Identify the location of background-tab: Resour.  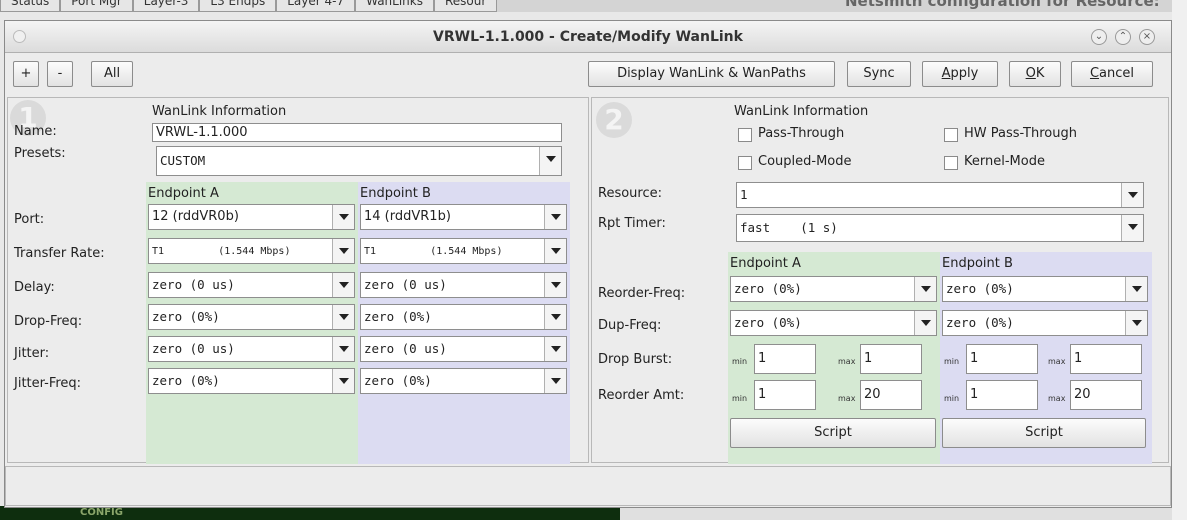
(466, 6).